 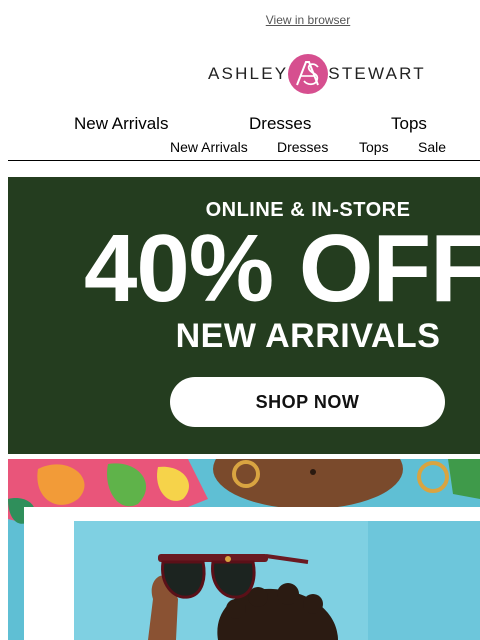 I want to click on primary-nav: New Arrivals Dresses Tops, so click(x=240, y=125).